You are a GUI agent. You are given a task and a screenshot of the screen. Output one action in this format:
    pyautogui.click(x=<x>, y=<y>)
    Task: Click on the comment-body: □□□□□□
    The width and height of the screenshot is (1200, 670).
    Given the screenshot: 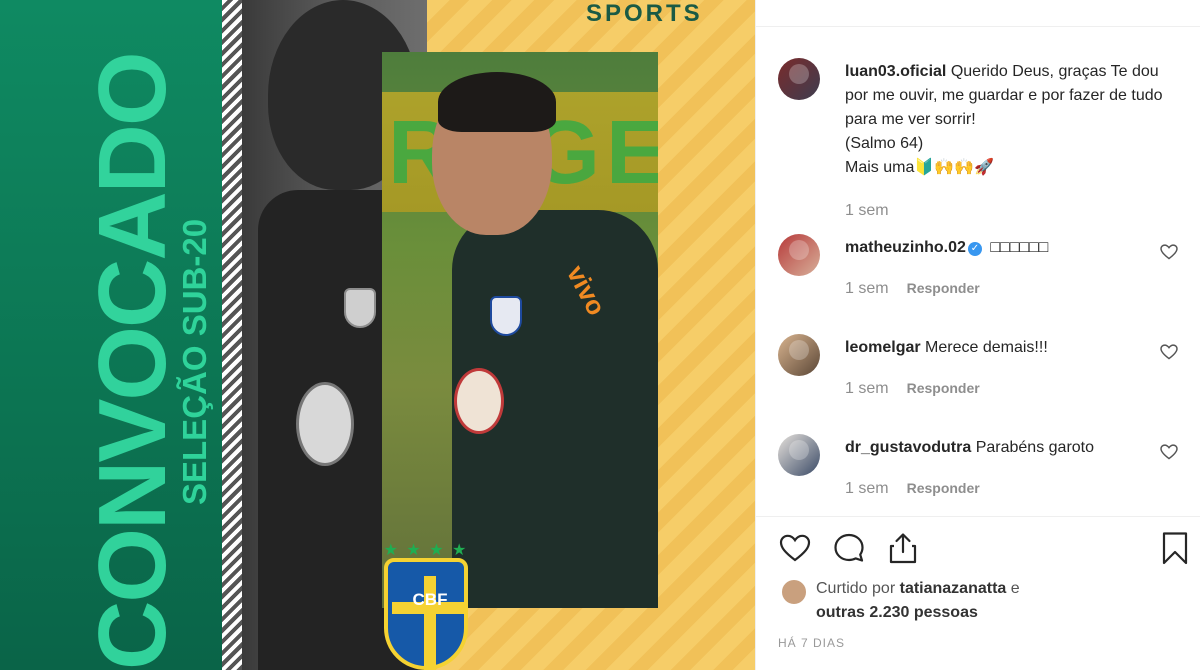 What is the action you would take?
    pyautogui.click(x=1019, y=247)
    